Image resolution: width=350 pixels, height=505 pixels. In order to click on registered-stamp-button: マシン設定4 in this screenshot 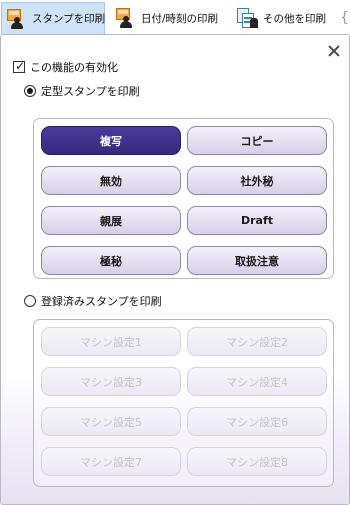, I will do `click(257, 381)`.